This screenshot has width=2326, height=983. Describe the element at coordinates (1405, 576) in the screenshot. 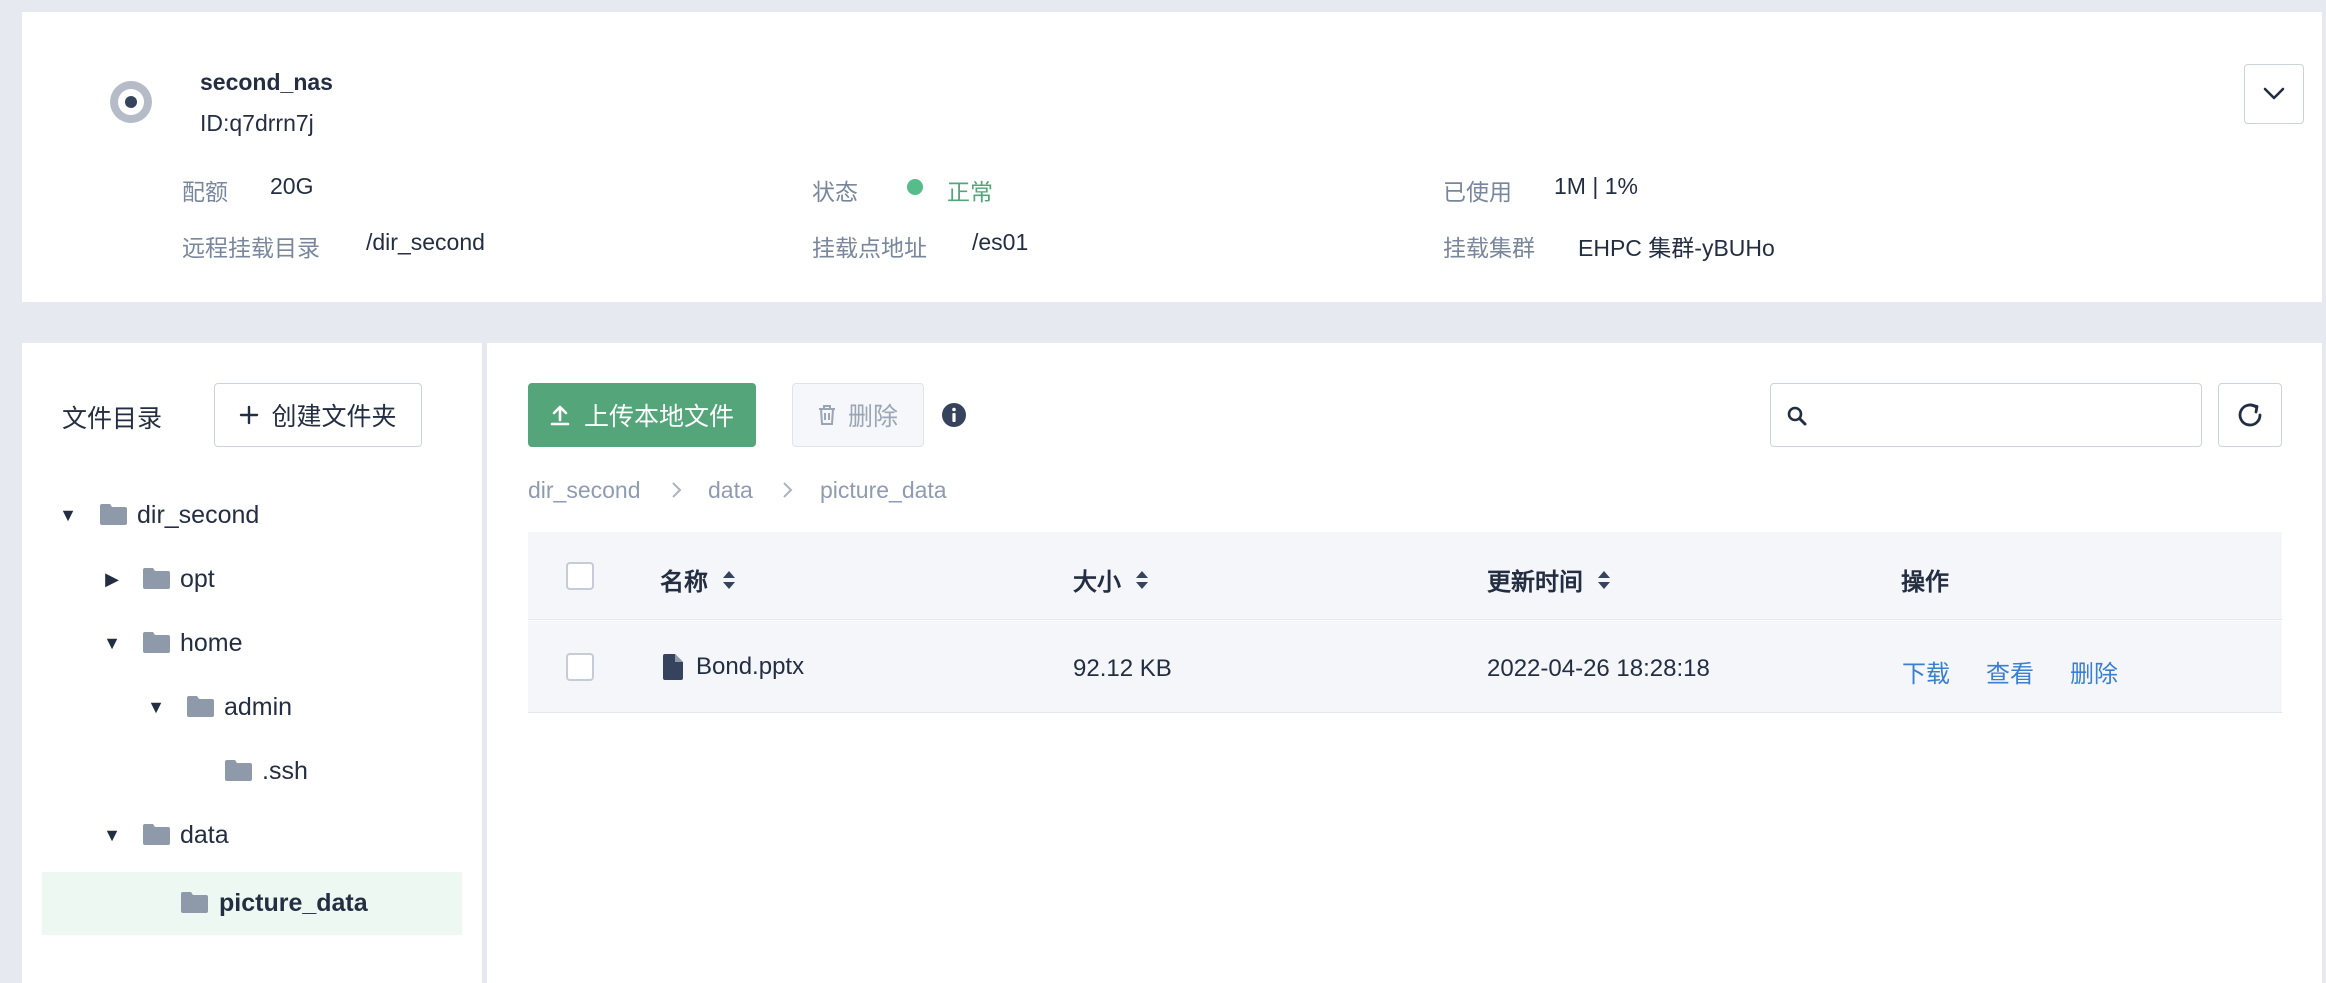

I see `table-header: 名称 大小 更新时间 操作` at that location.